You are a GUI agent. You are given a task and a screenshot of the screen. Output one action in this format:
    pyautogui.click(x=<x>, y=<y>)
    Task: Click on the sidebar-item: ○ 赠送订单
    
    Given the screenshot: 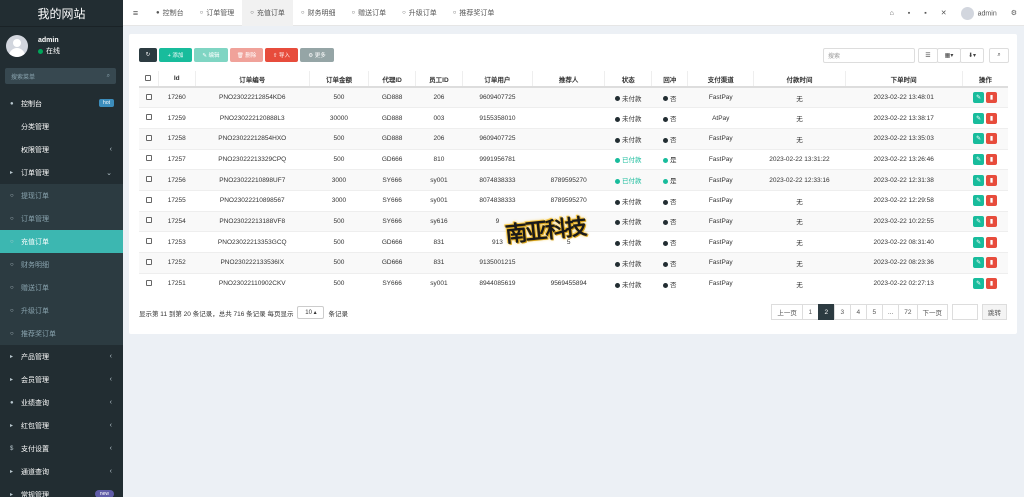 What is the action you would take?
    pyautogui.click(x=61, y=287)
    